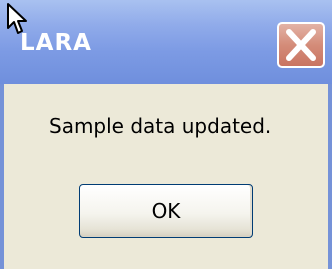 The width and height of the screenshot is (332, 269). I want to click on ok-button-label: OK, so click(166, 211).